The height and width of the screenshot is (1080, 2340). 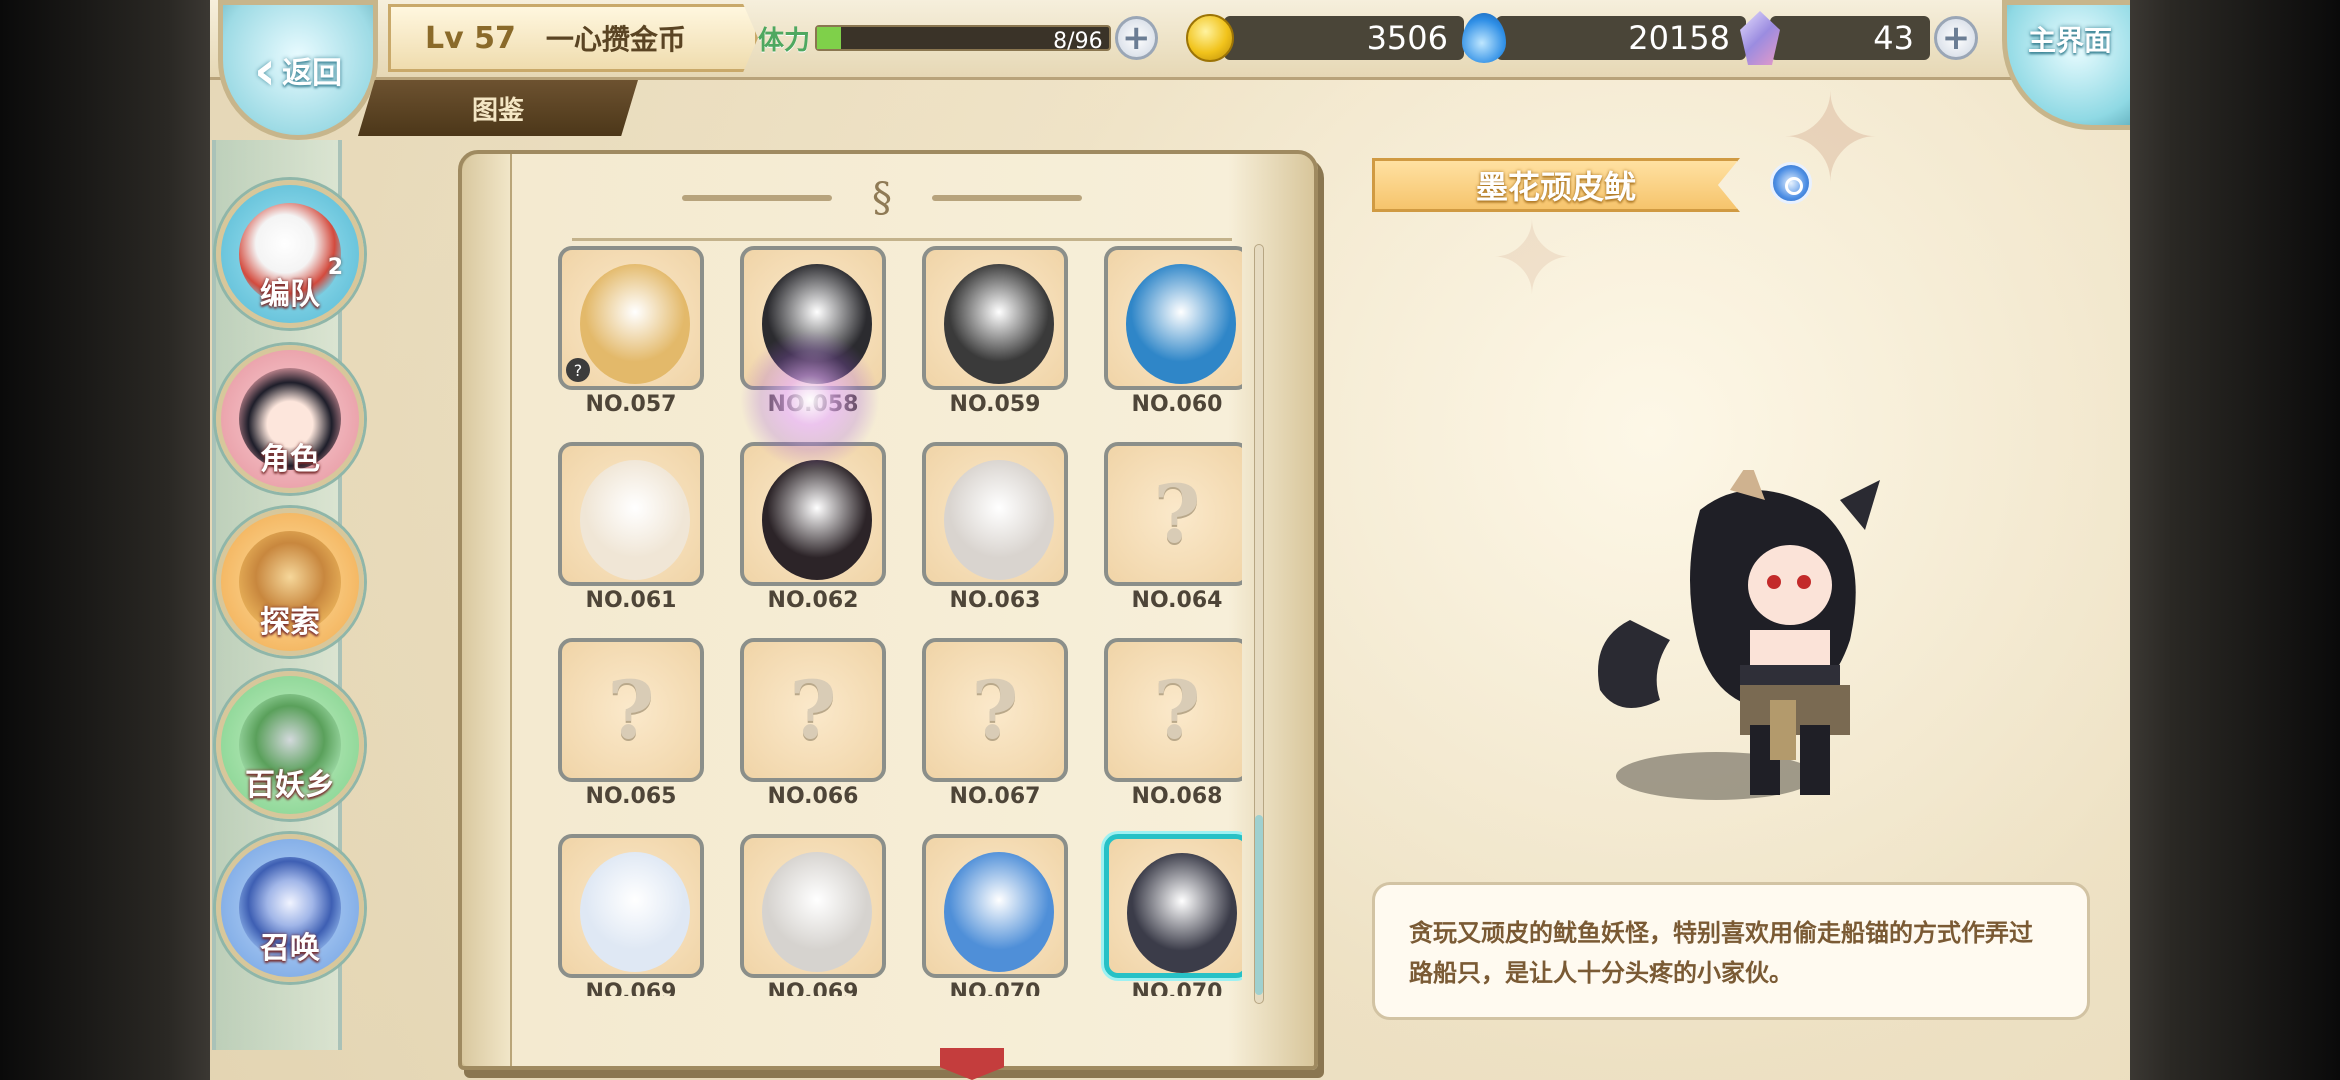 I want to click on player-info: Lv 57 一心攒金币, so click(x=573, y=38).